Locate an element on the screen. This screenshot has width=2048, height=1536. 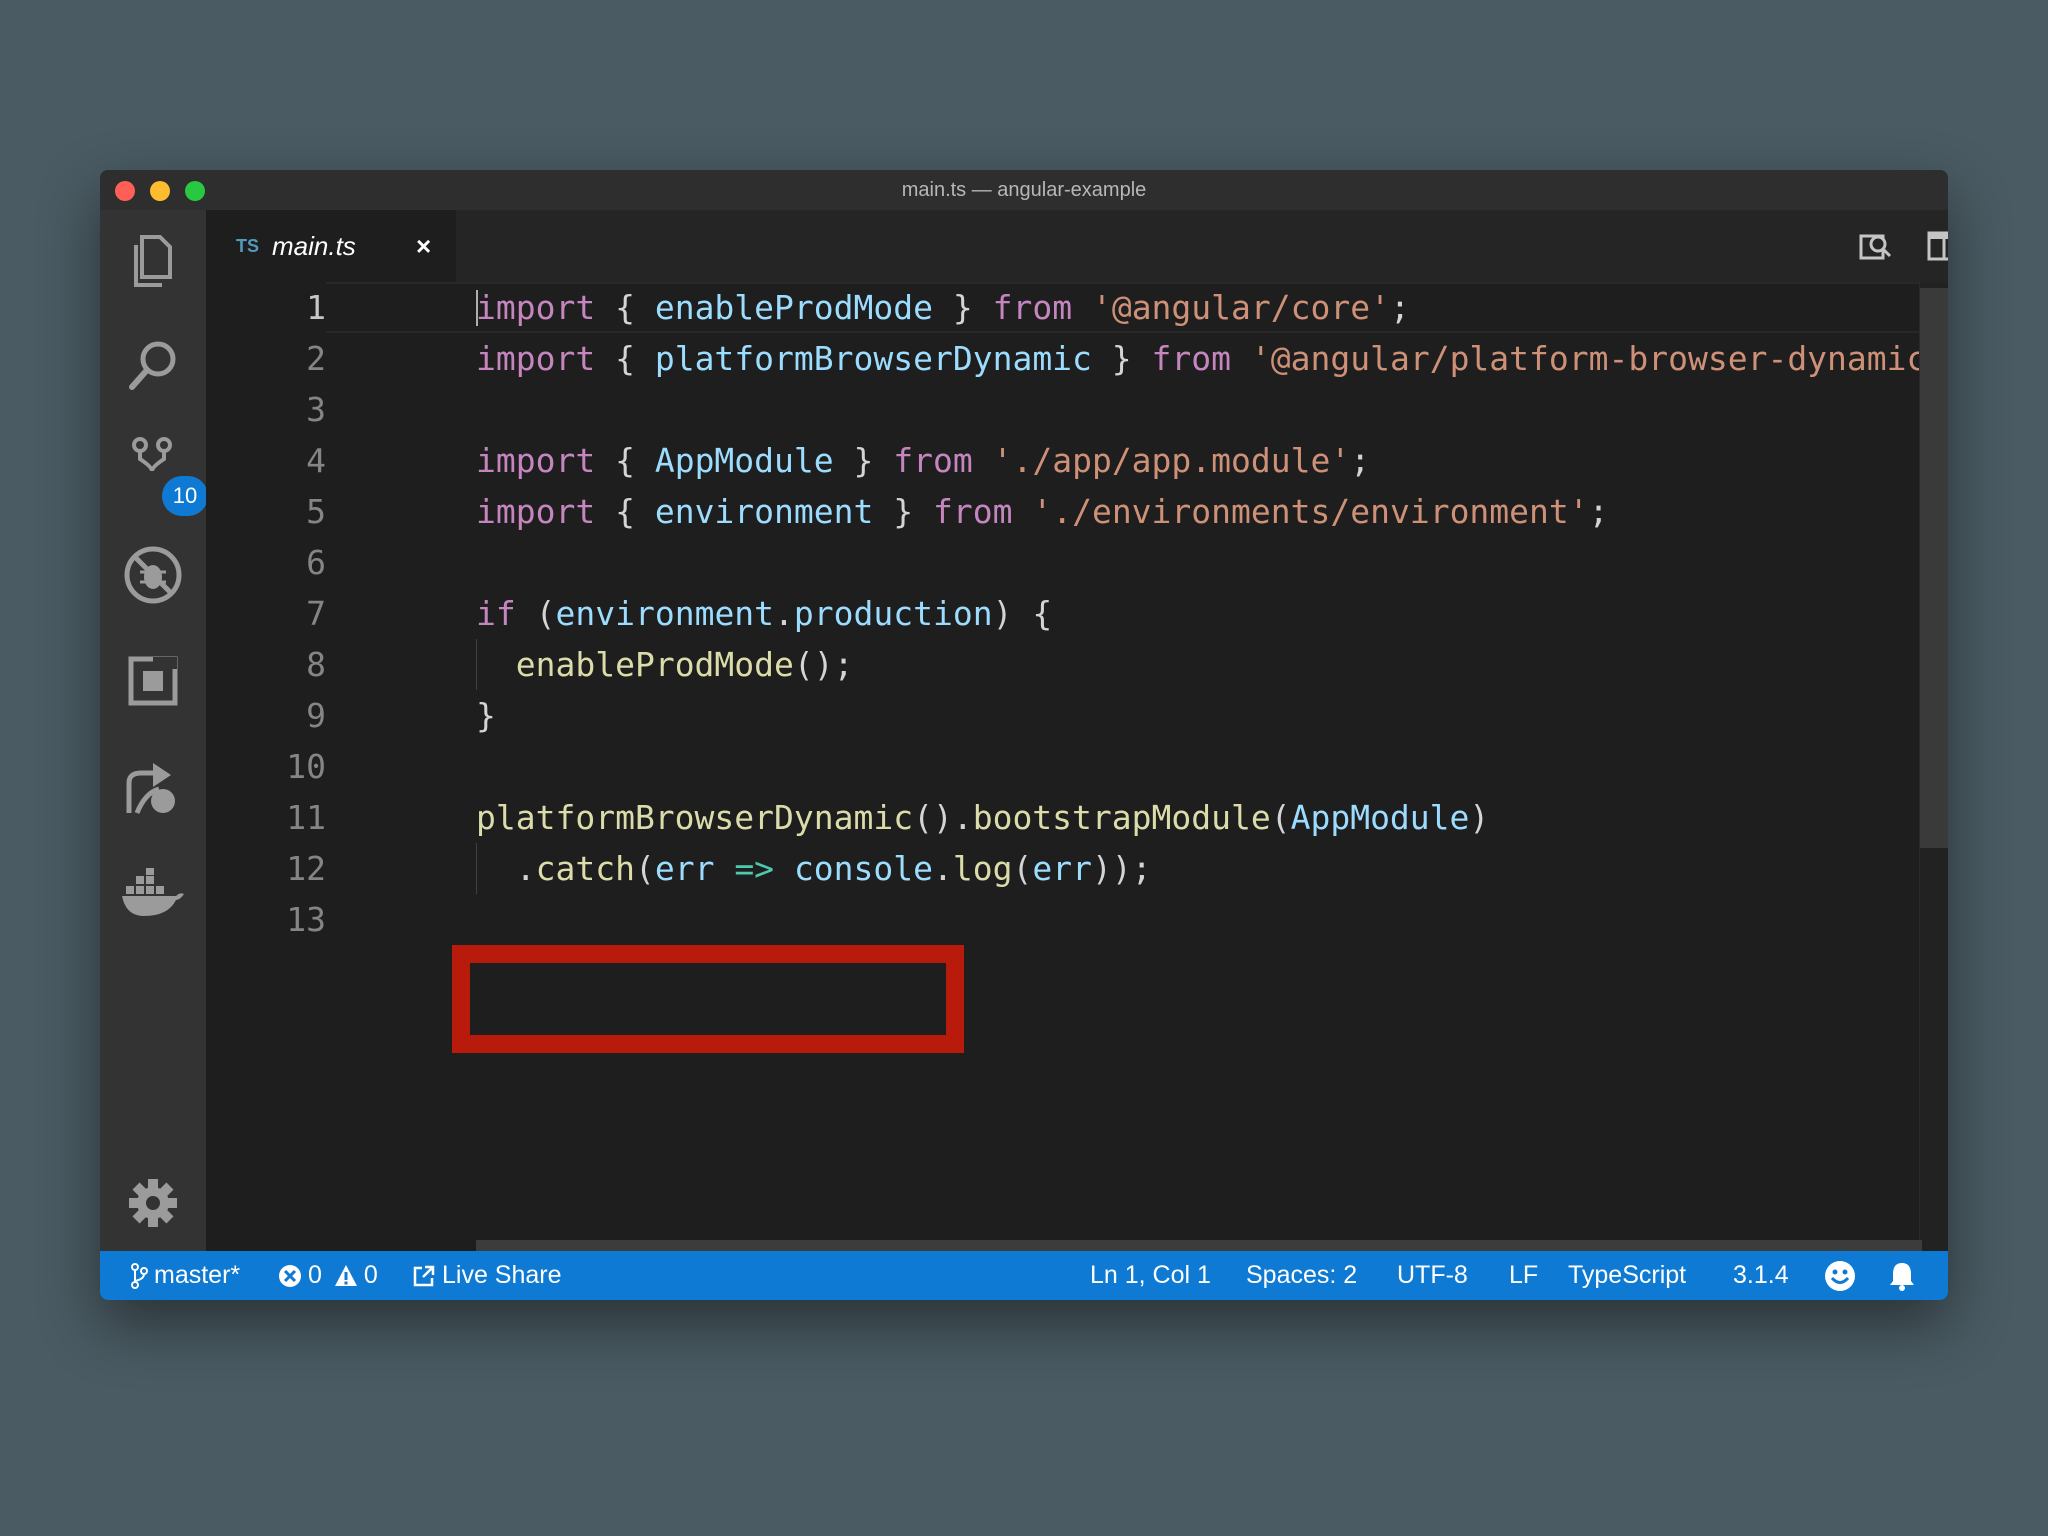
docker-icon is located at coordinates (153, 892).